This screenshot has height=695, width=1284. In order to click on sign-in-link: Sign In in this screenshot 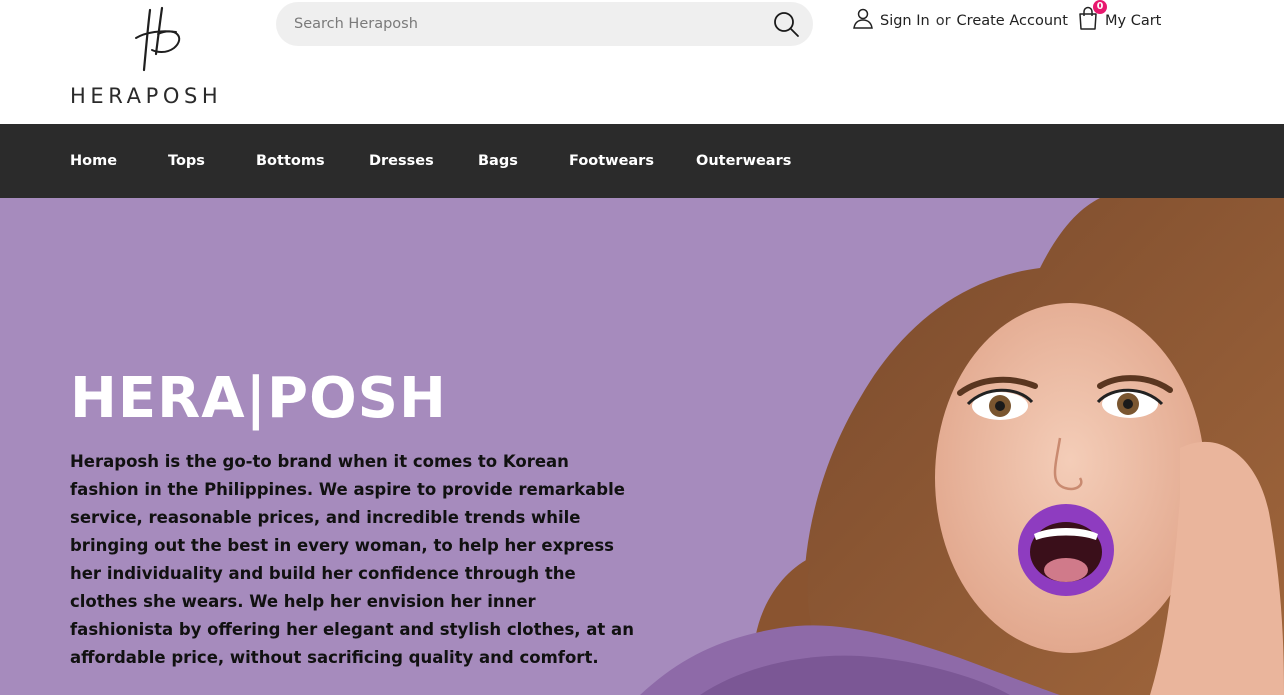, I will do `click(905, 21)`.